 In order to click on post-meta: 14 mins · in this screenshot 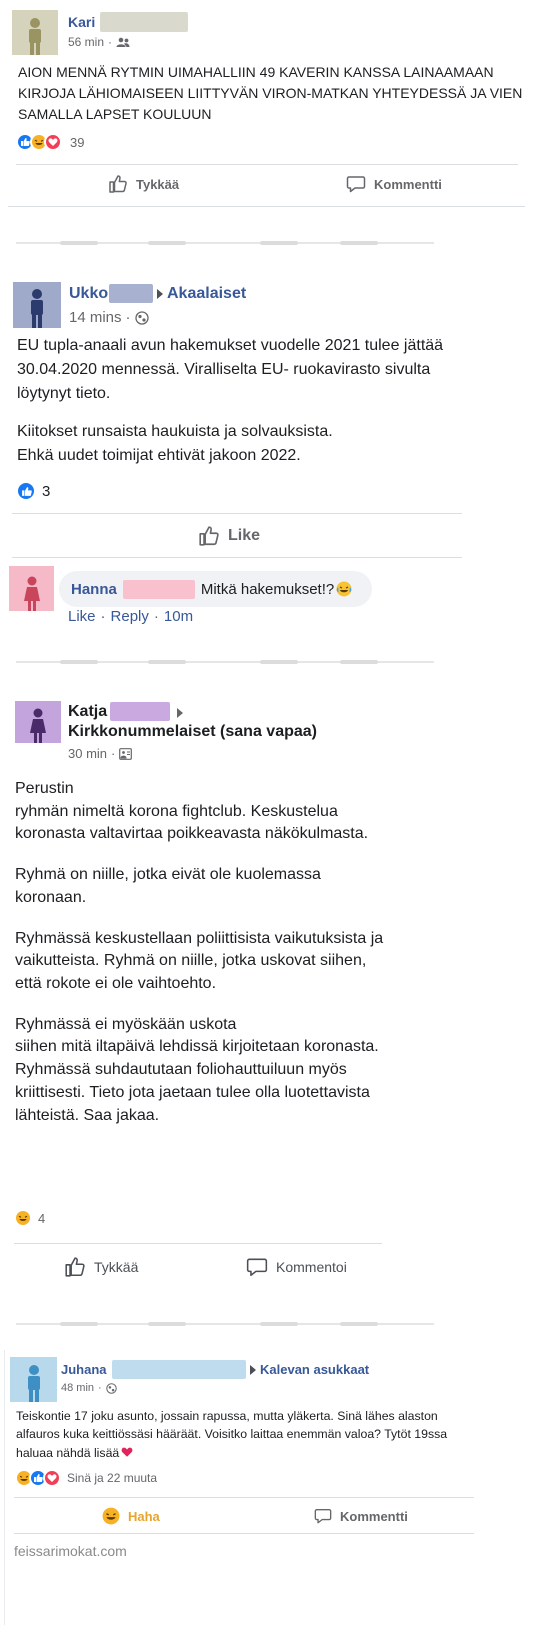, I will do `click(109, 317)`.